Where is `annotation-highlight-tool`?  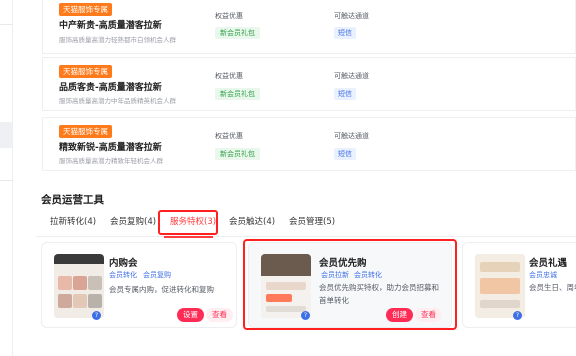 annotation-highlight-tool is located at coordinates (350, 284).